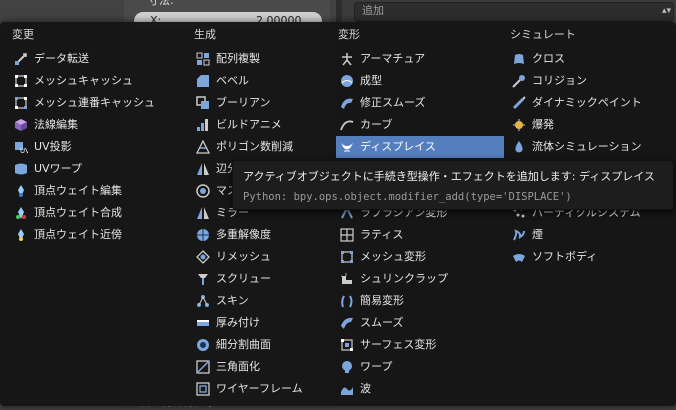 Image resolution: width=676 pixels, height=410 pixels. What do you see at coordinates (519, 81) in the screenshot?
I see `collision-icon` at bounding box center [519, 81].